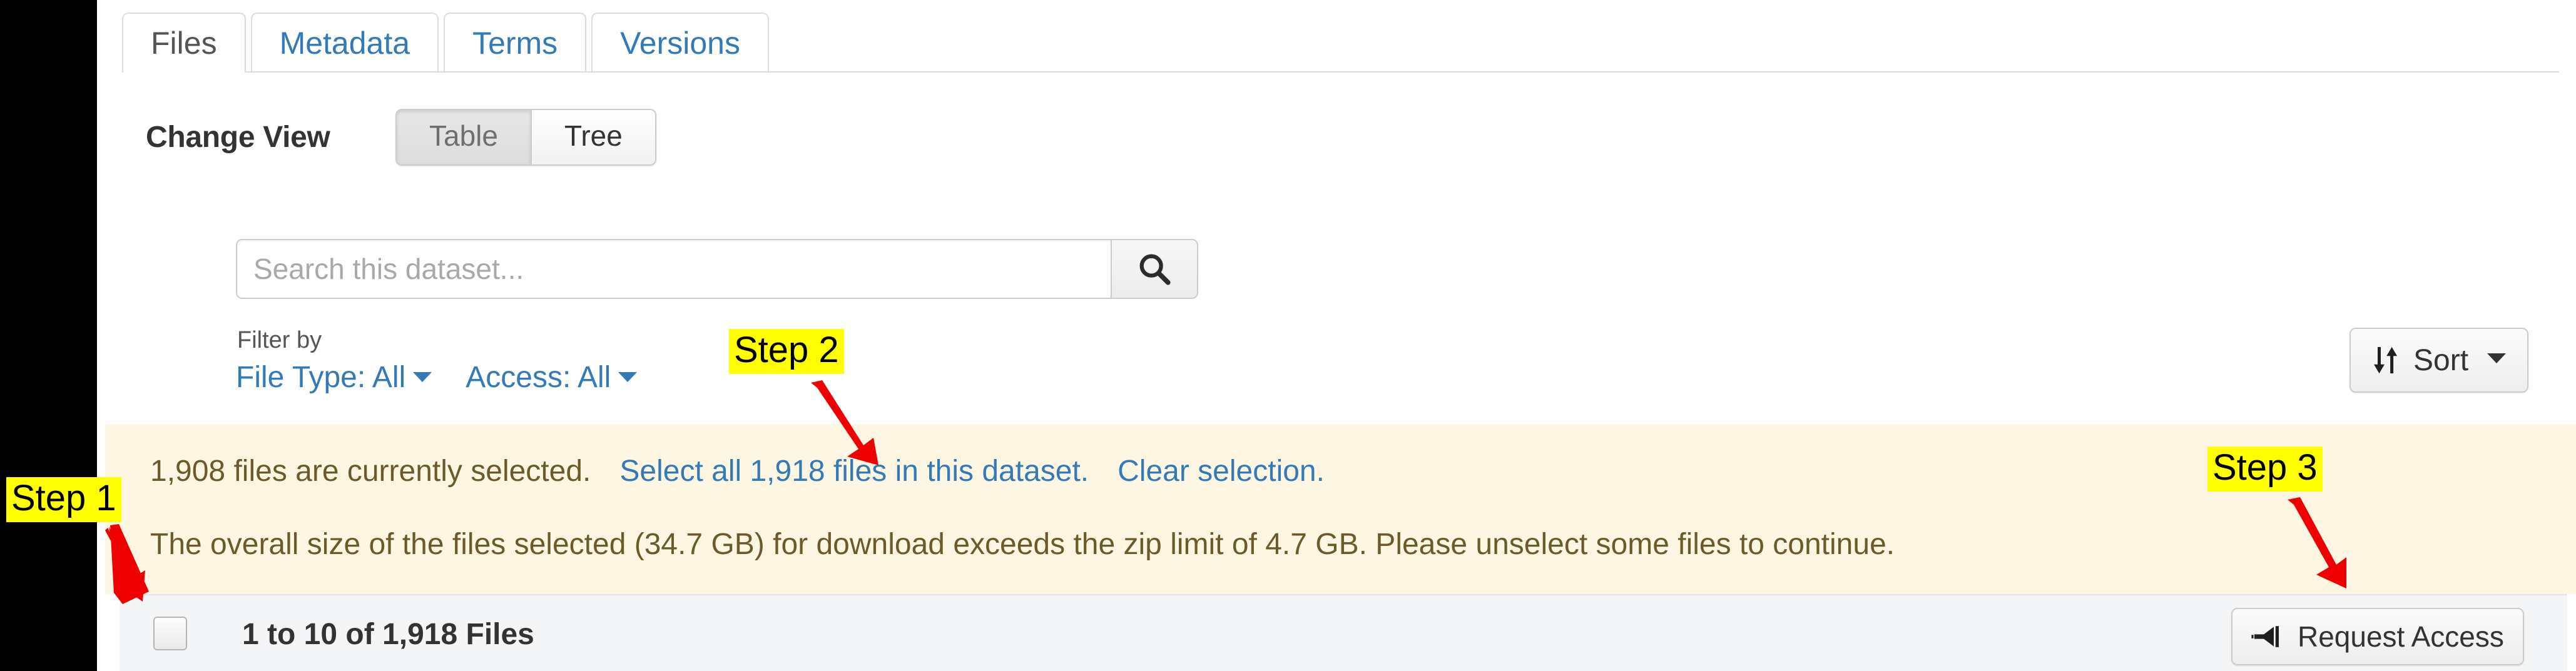 This screenshot has height=671, width=2576. I want to click on sort-button-label: Sort, so click(2441, 360).